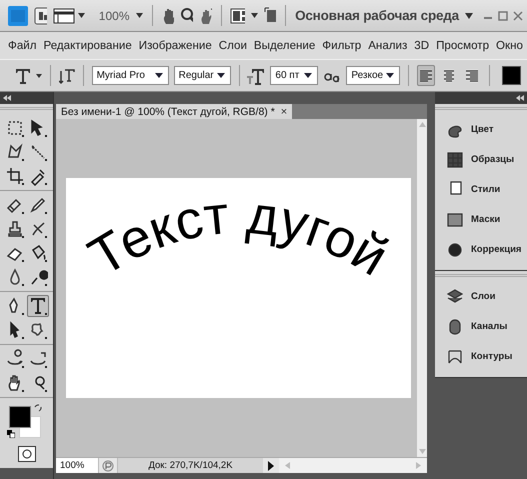  What do you see at coordinates (66, 75) in the screenshot?
I see `text-orientation-icon` at bounding box center [66, 75].